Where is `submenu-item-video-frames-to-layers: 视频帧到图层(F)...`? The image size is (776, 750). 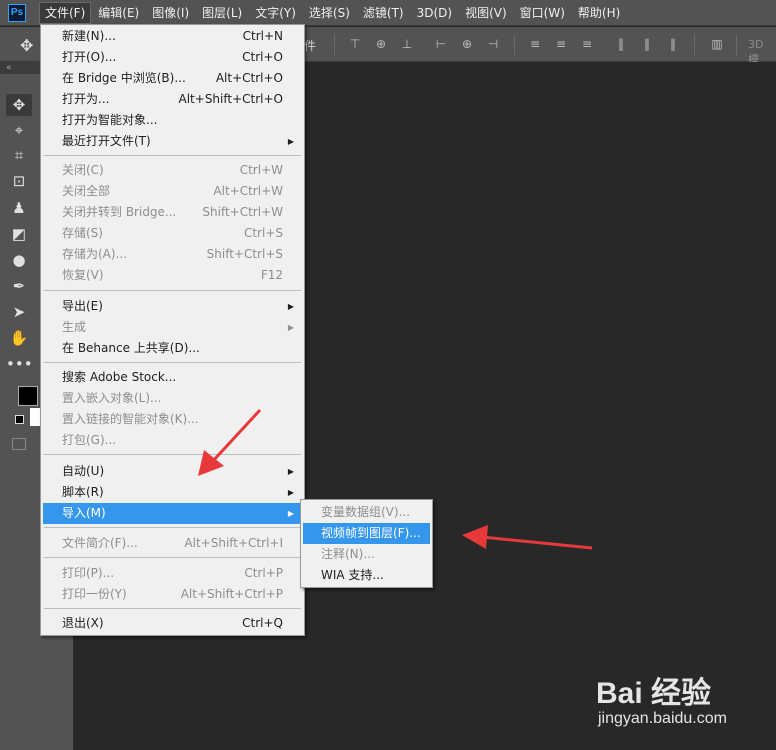
submenu-item-video-frames-to-layers: 视频帧到图层(F)... is located at coordinates (366, 533).